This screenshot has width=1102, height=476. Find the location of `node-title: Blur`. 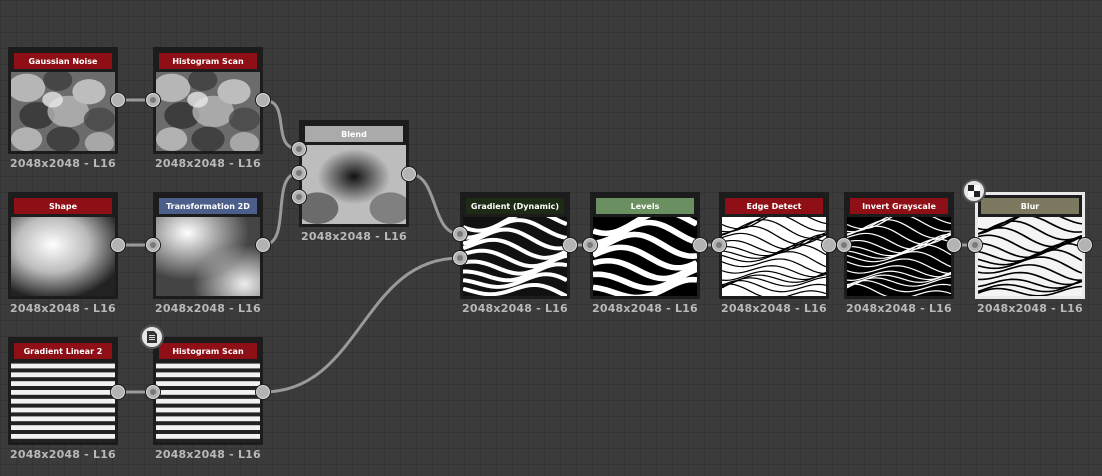

node-title: Blur is located at coordinates (1030, 206).